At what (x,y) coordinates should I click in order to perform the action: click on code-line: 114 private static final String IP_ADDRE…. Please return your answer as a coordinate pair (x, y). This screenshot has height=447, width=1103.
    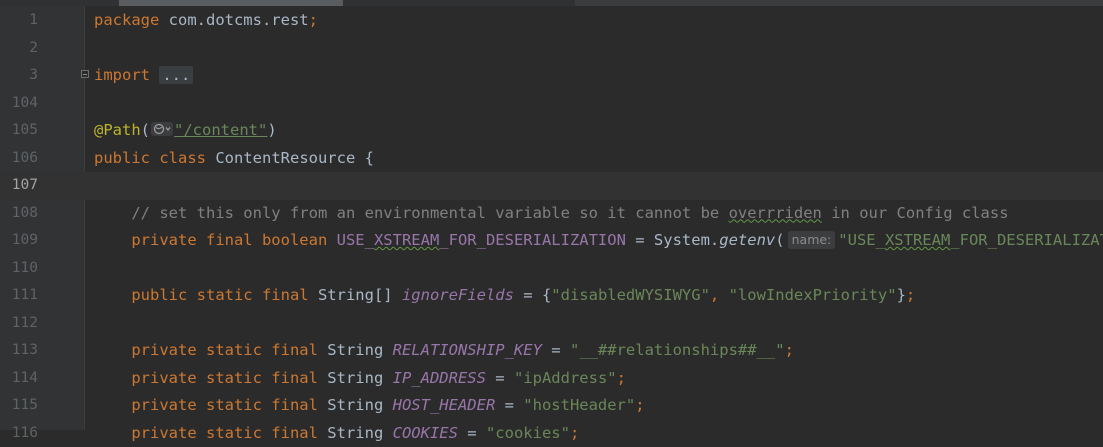
    Looking at the image, I should click on (551, 379).